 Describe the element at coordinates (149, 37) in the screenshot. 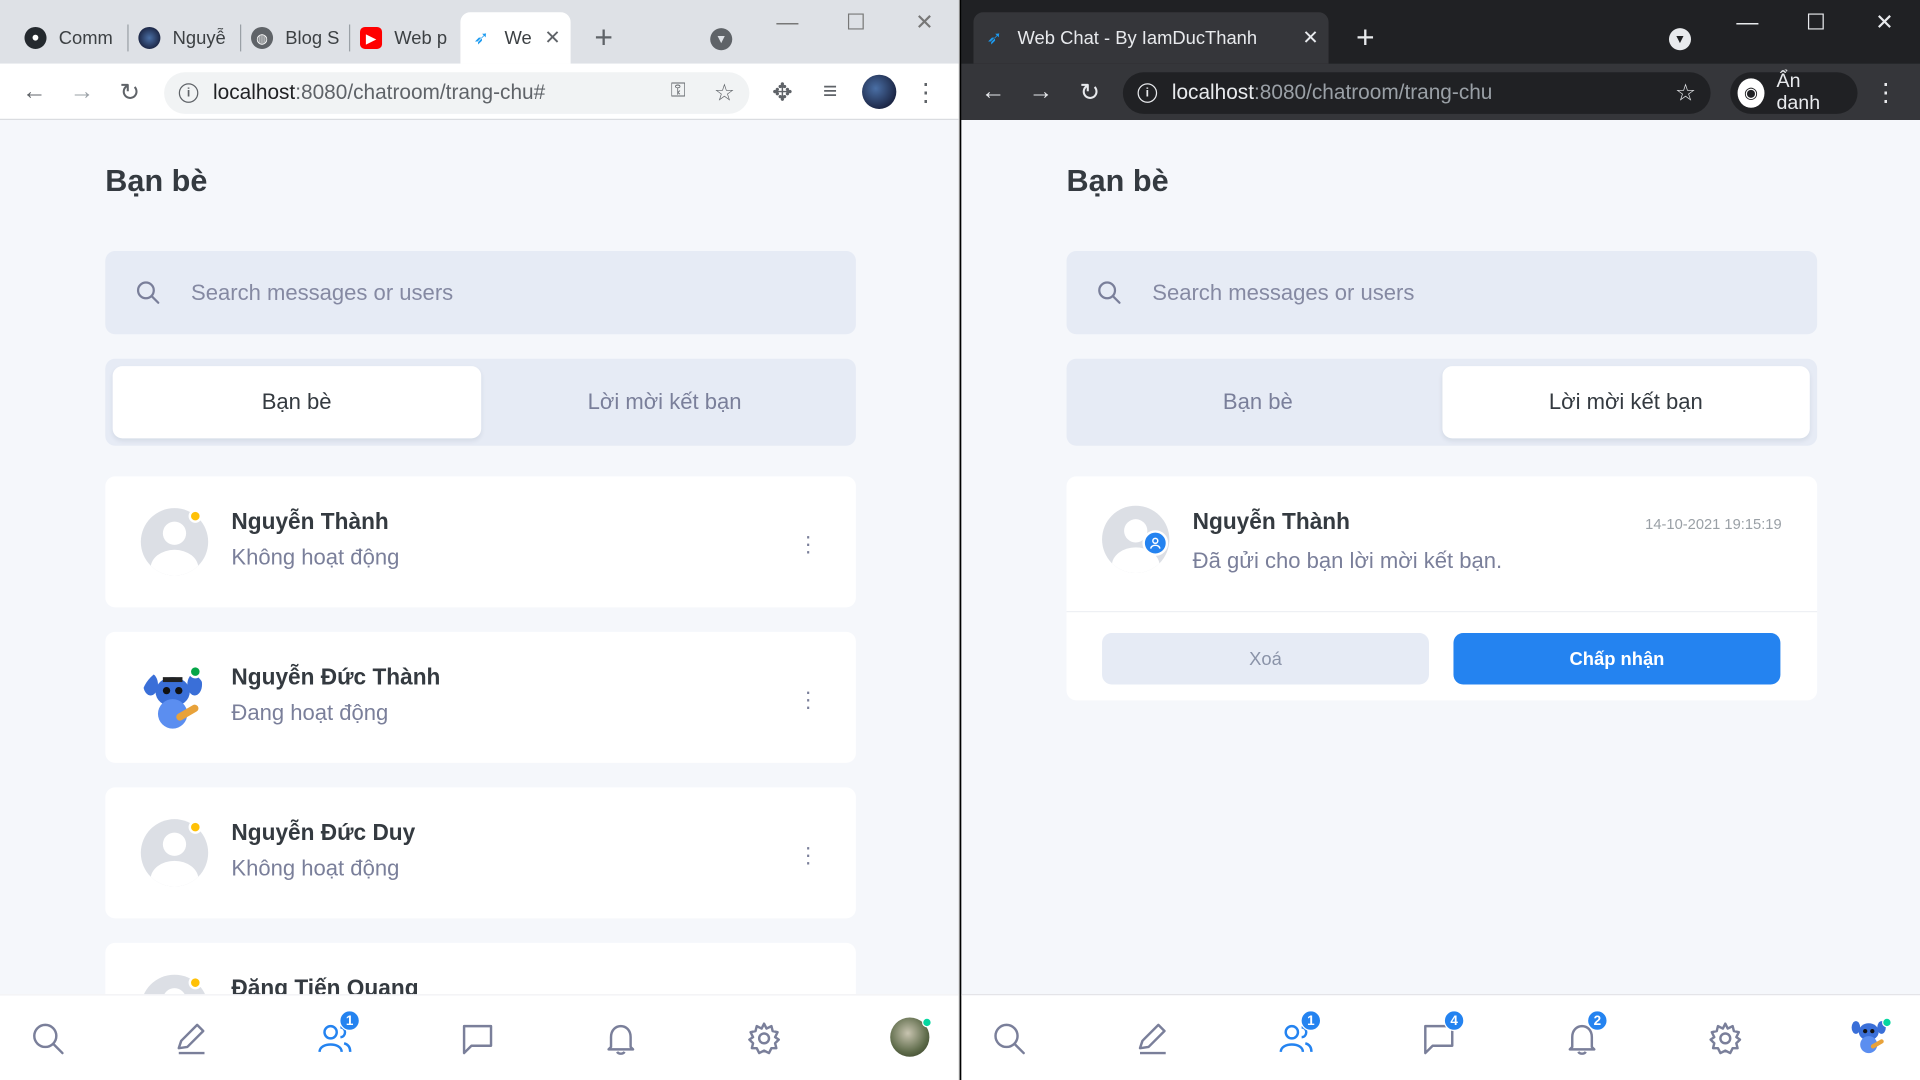

I see `avatar-icon` at that location.